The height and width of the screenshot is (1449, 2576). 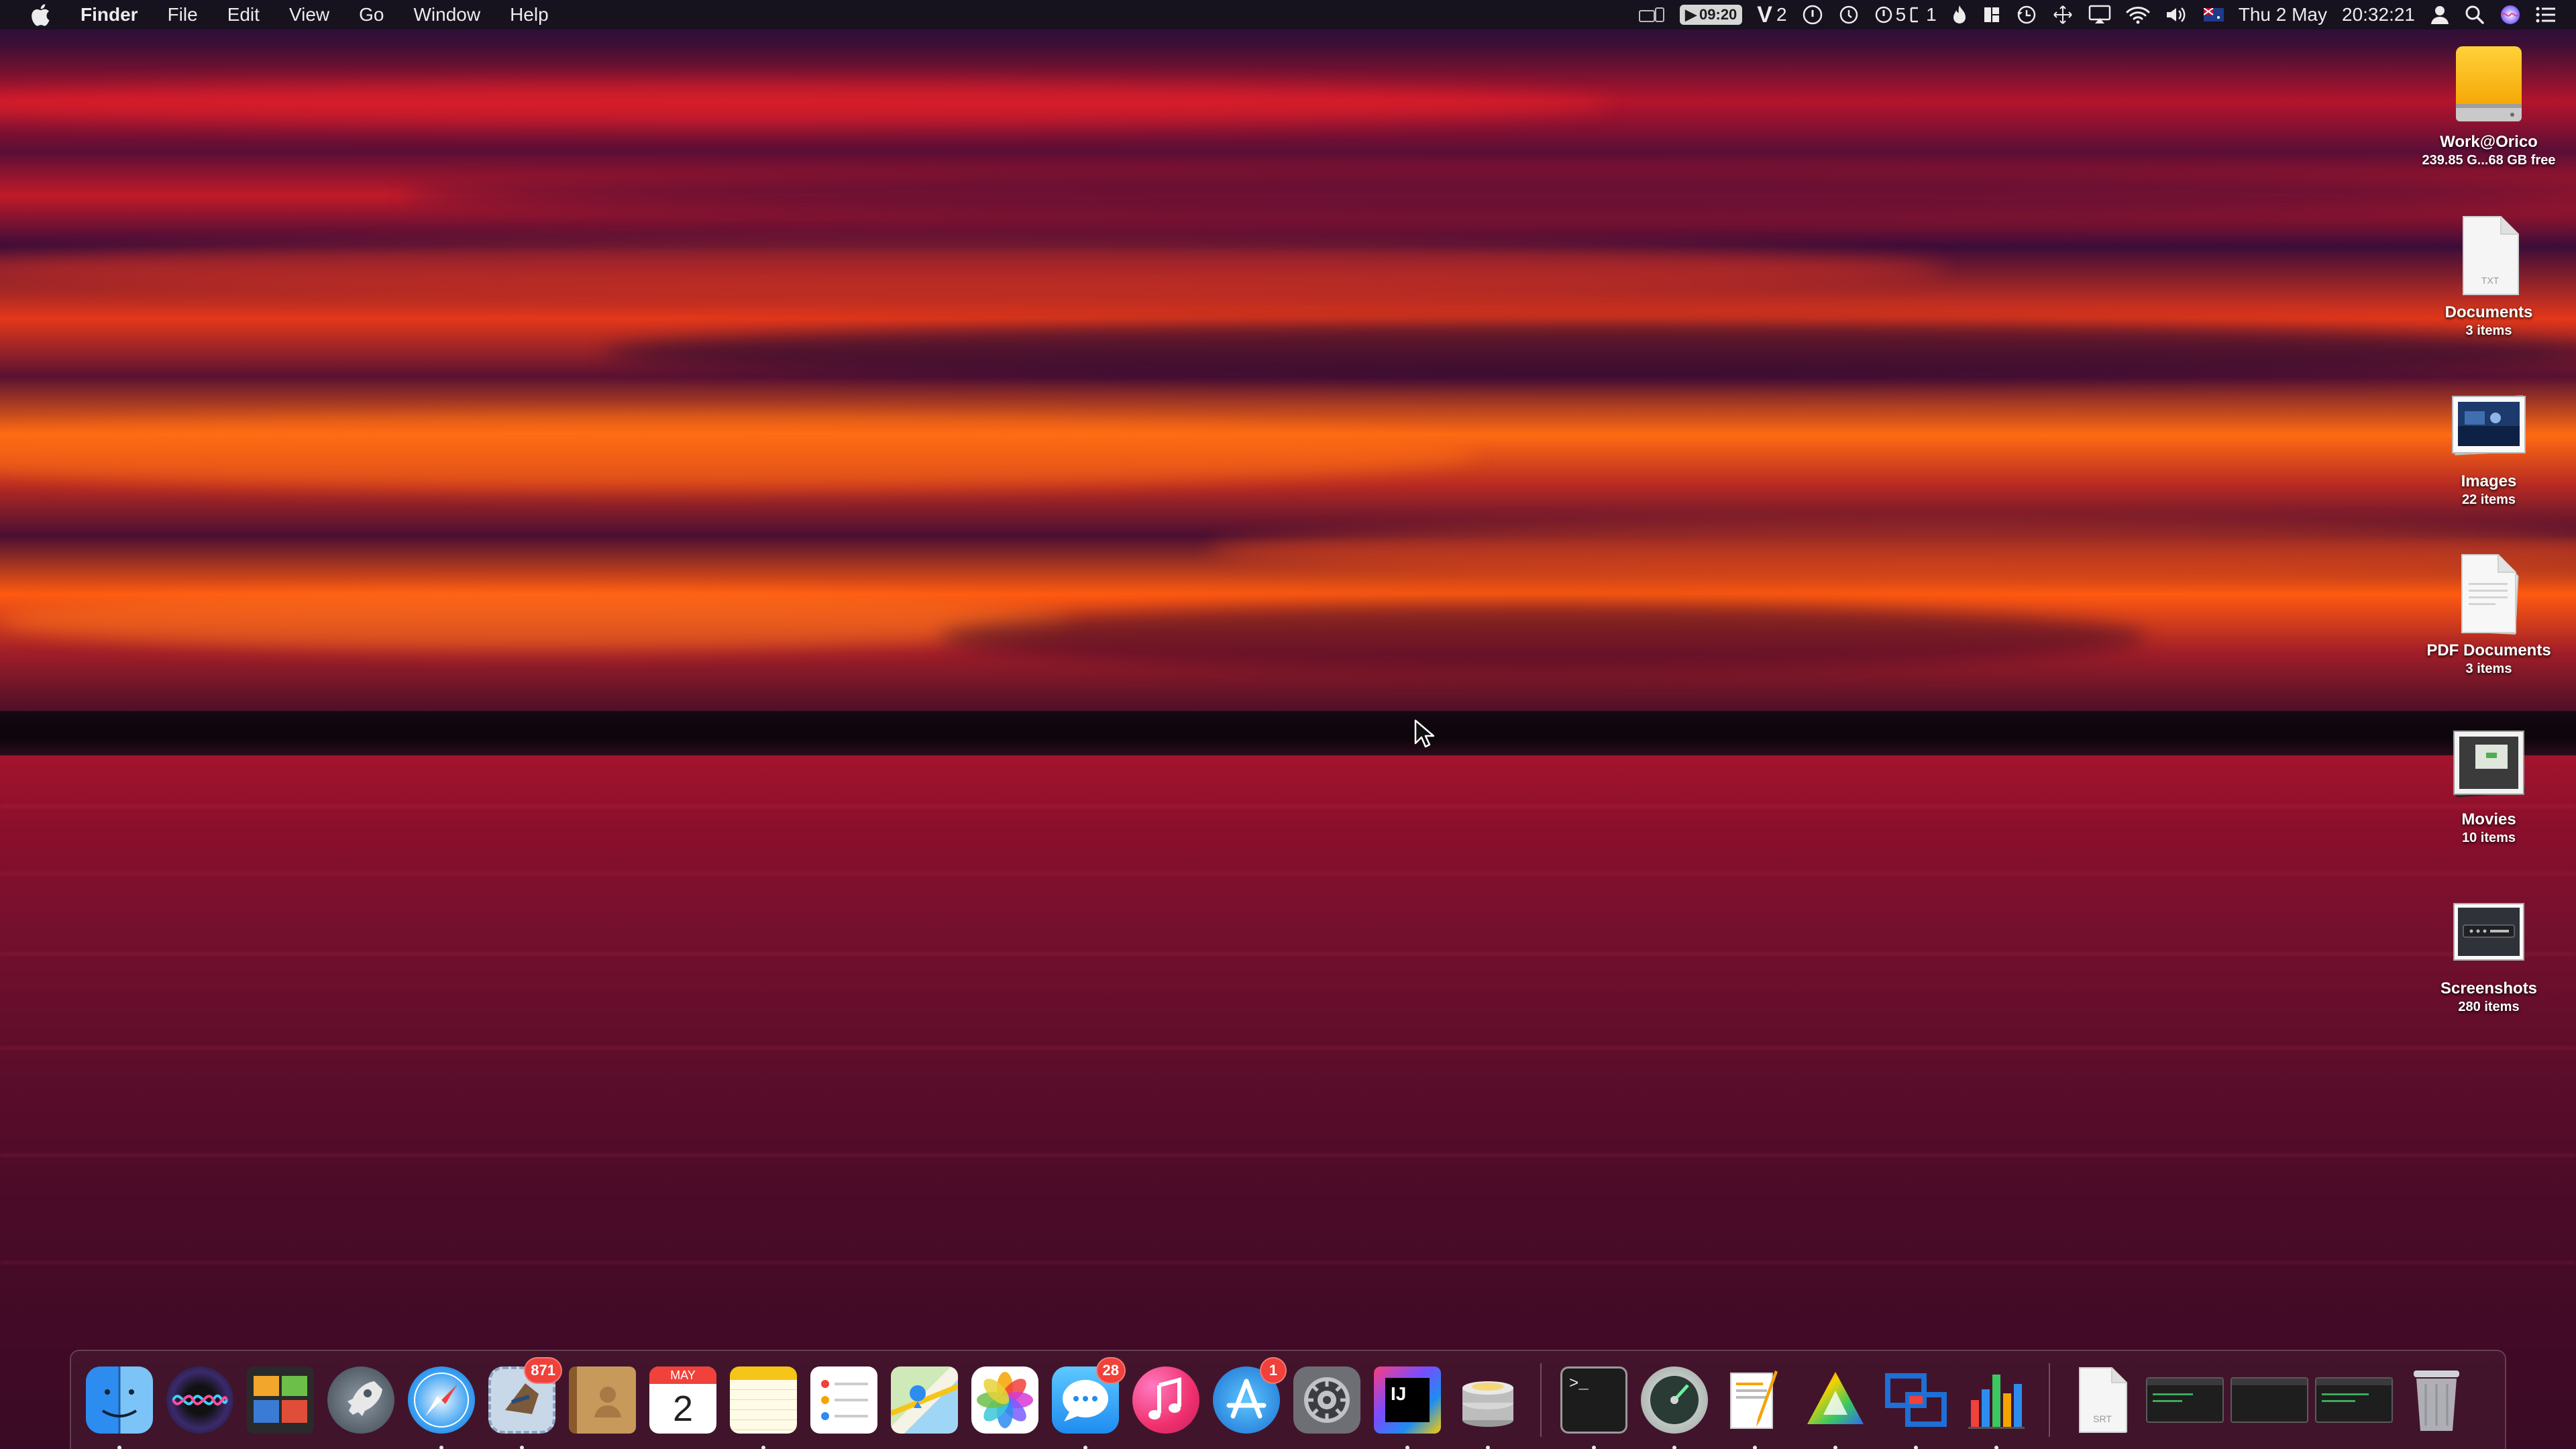 What do you see at coordinates (2184, 1382) in the screenshot?
I see `window-title-bar` at bounding box center [2184, 1382].